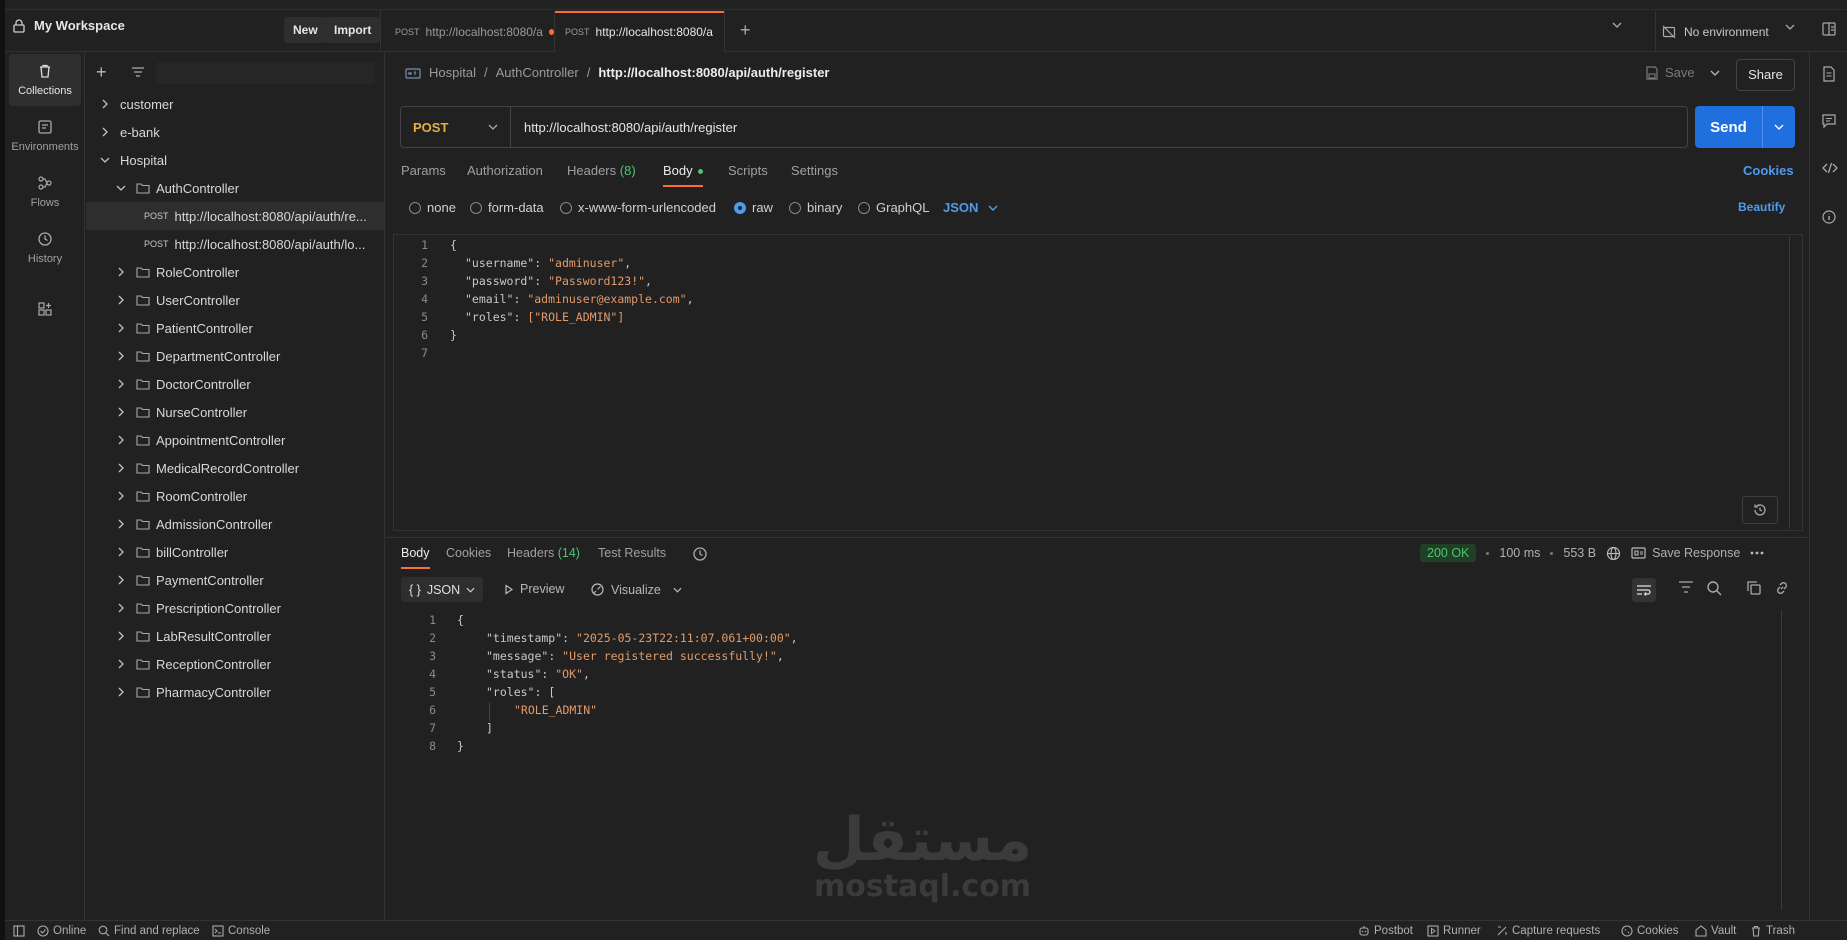  Describe the element at coordinates (45, 309) in the screenshot. I see `add-ons-icon` at that location.